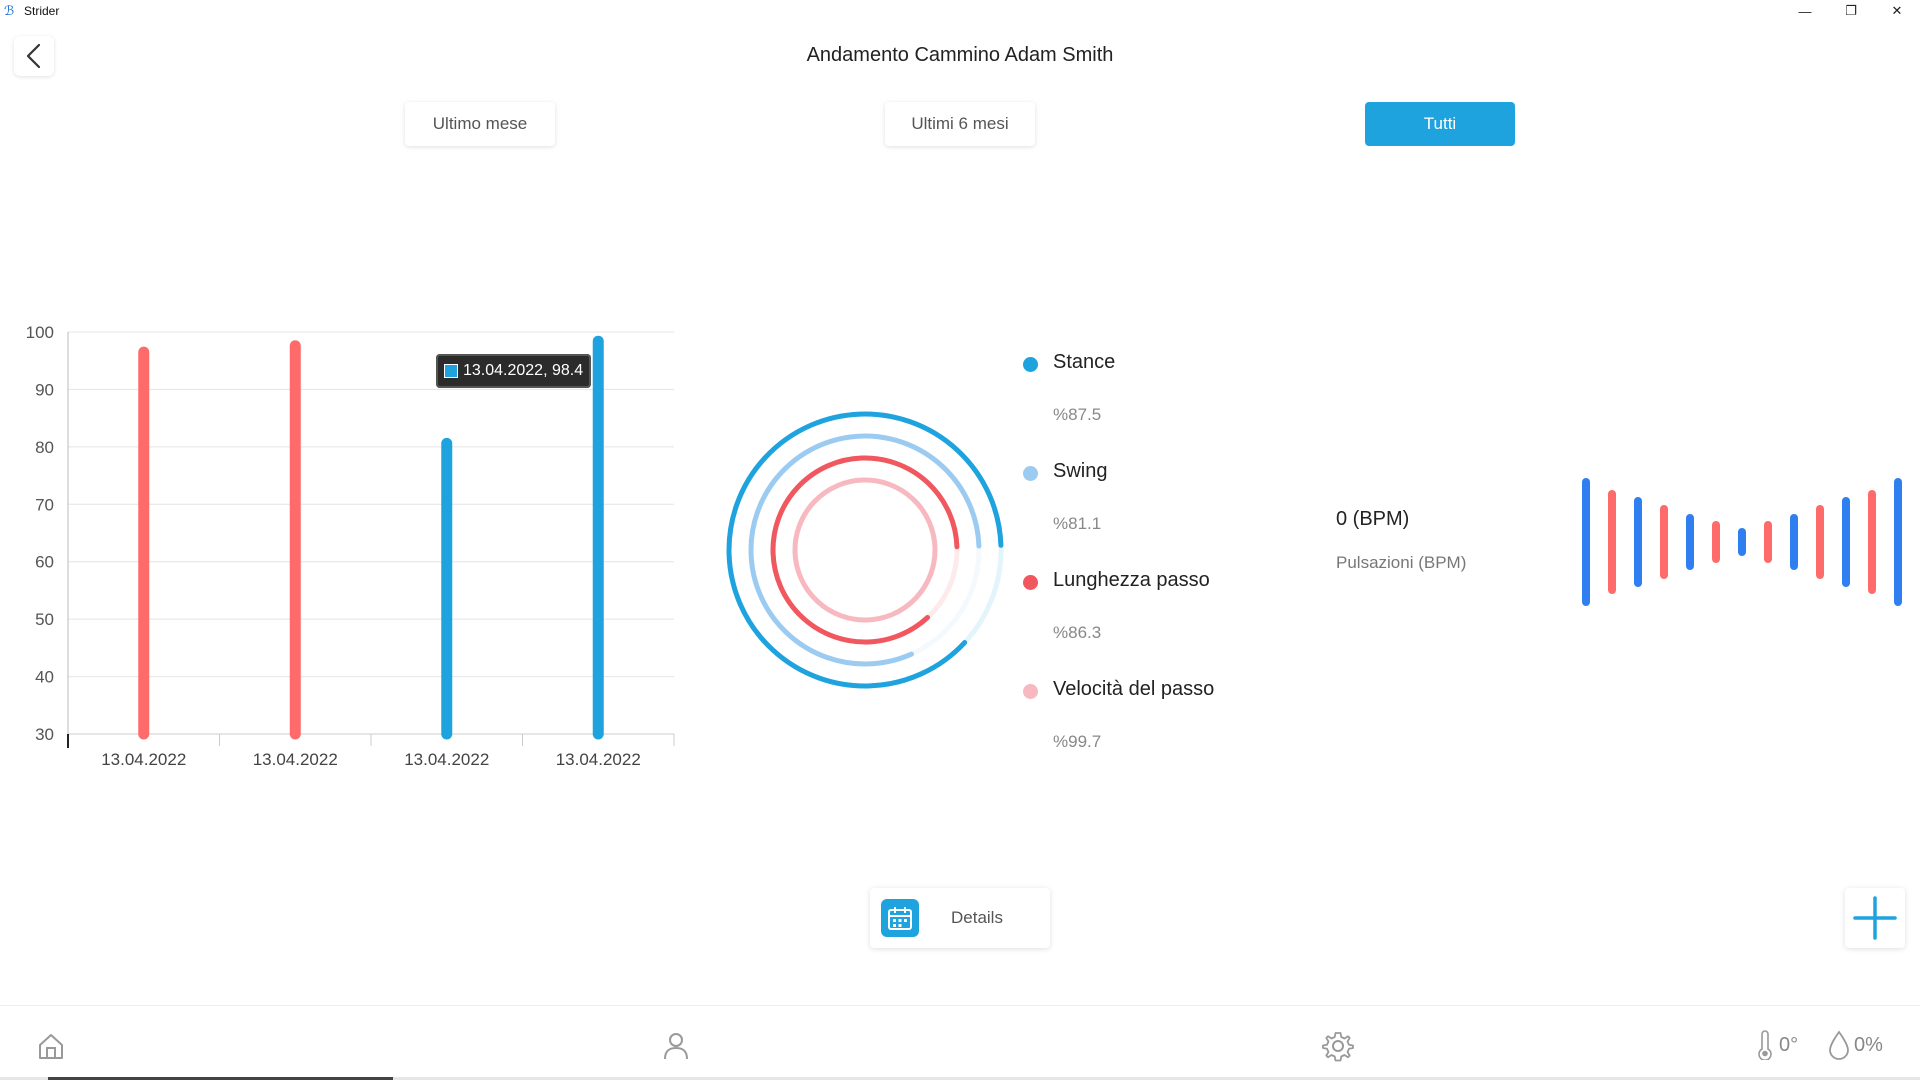 Image resolution: width=1920 pixels, height=1080 pixels. What do you see at coordinates (42, 11) in the screenshot?
I see `app-name: Strider` at bounding box center [42, 11].